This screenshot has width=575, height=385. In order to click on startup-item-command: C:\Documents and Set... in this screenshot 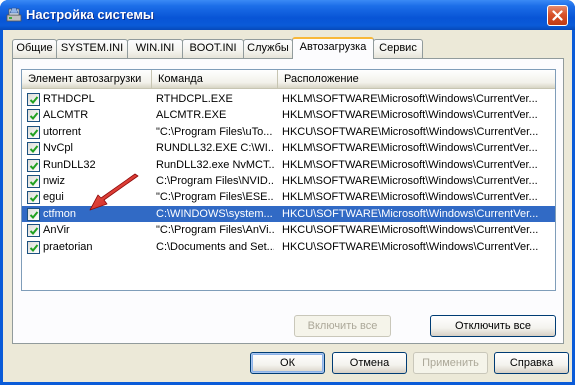, I will do `click(215, 246)`.